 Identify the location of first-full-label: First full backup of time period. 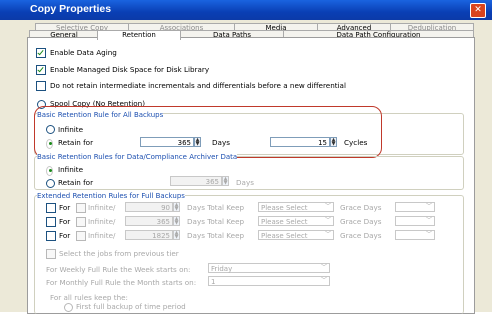
(131, 306).